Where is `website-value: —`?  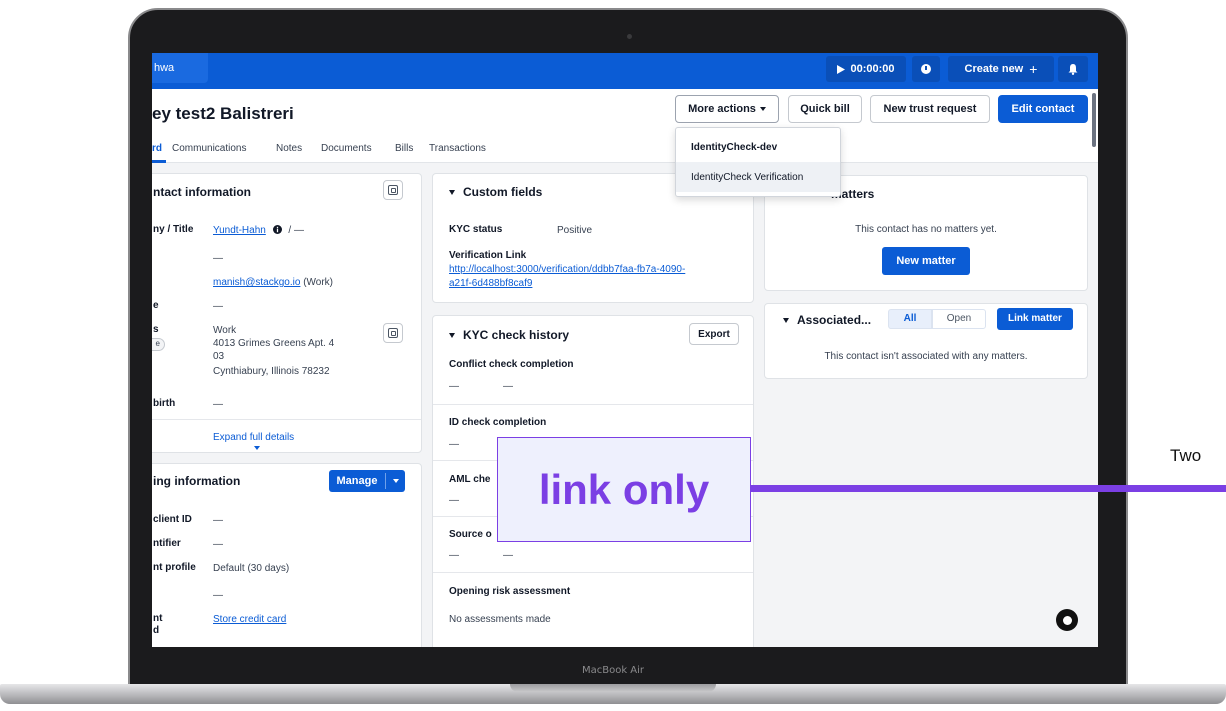
website-value: — is located at coordinates (218, 306).